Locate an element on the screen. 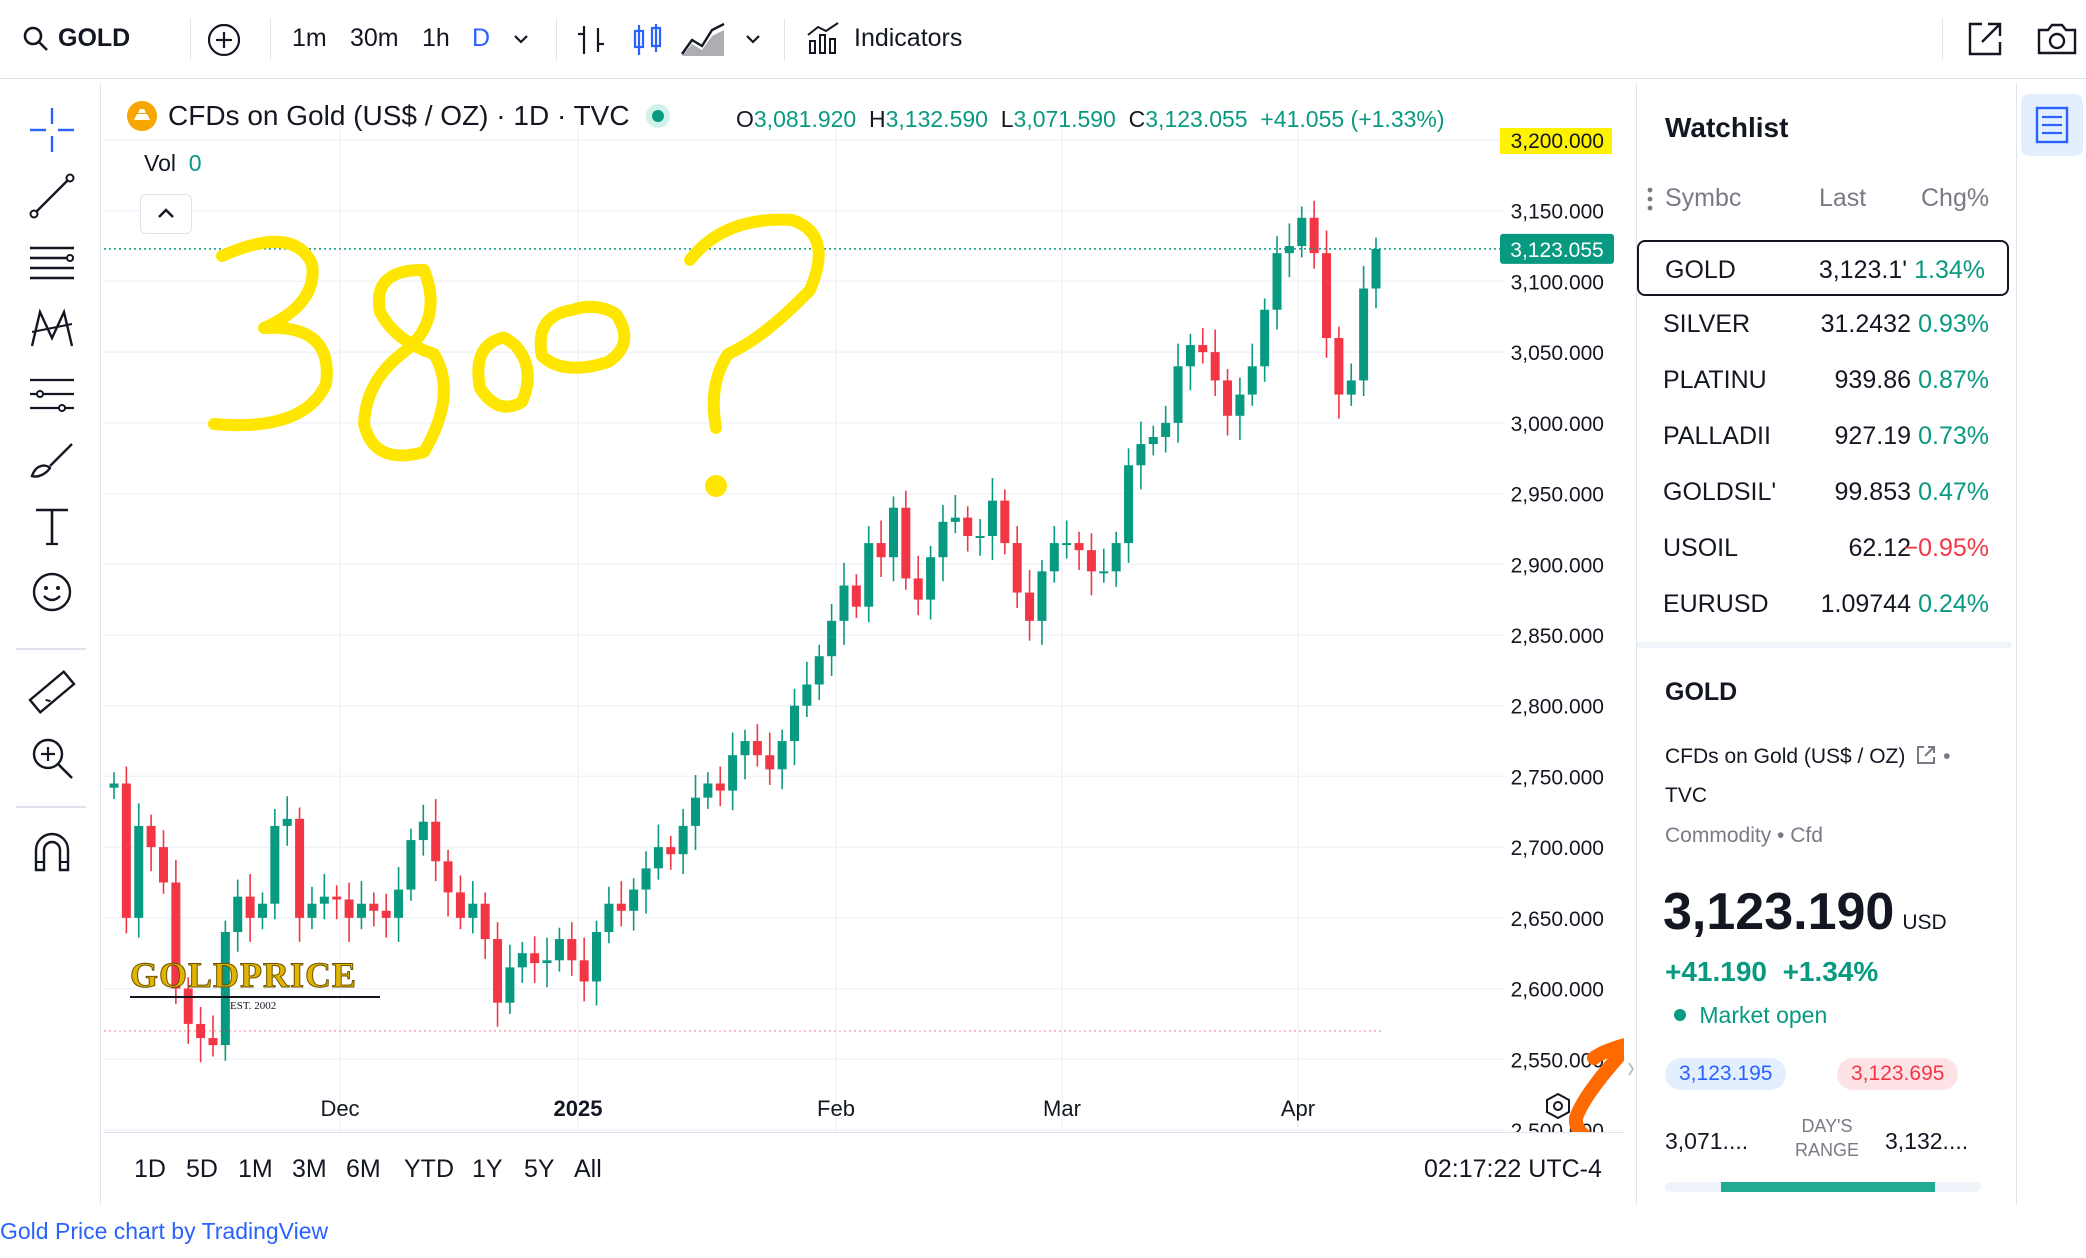  watchlist-last: 62.12 is located at coordinates (1879, 548).